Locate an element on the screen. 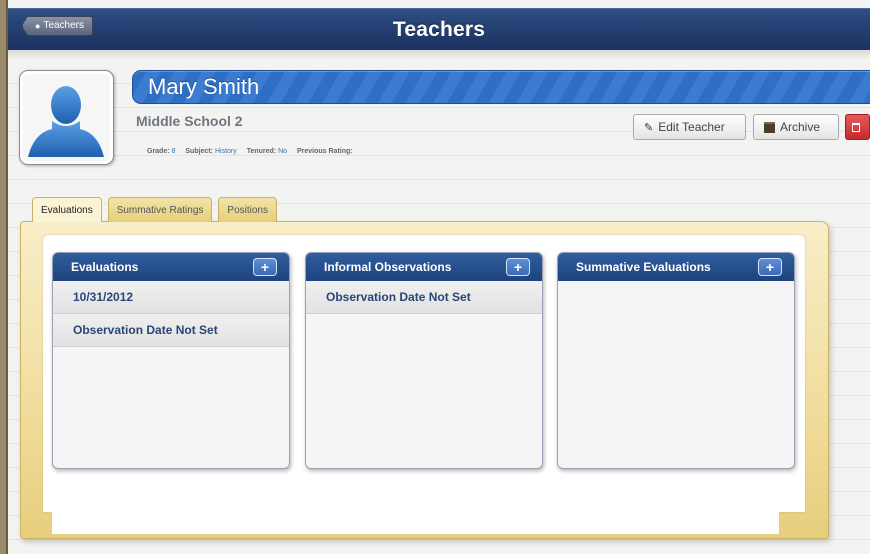 This screenshot has height=554, width=870. panel-title: Summative Evaluations is located at coordinates (643, 267).